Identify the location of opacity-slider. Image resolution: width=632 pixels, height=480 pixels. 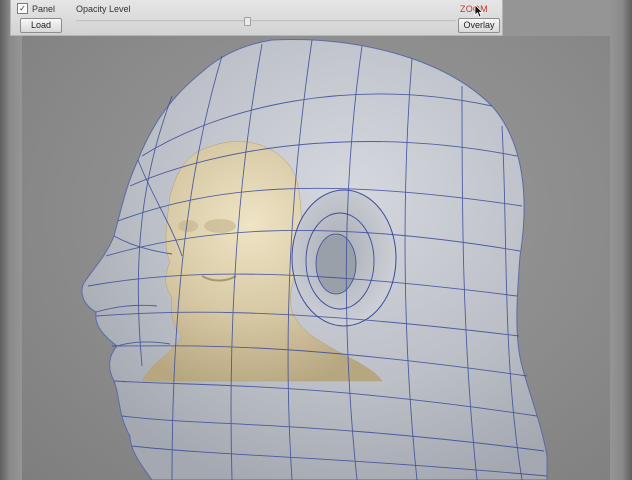
(266, 21).